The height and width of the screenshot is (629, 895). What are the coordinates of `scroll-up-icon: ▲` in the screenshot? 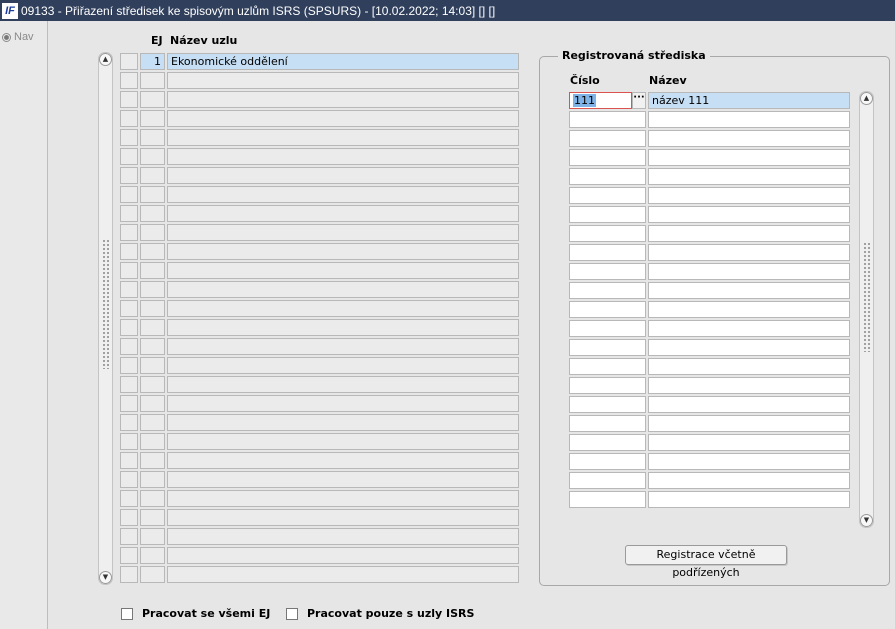 It's located at (866, 98).